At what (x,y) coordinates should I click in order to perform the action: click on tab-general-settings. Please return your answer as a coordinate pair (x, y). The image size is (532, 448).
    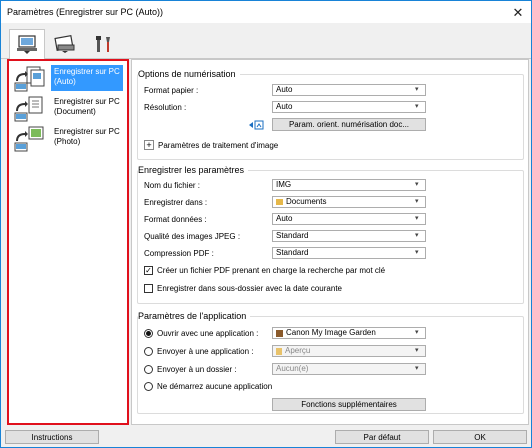
    Looking at the image, I should click on (103, 44).